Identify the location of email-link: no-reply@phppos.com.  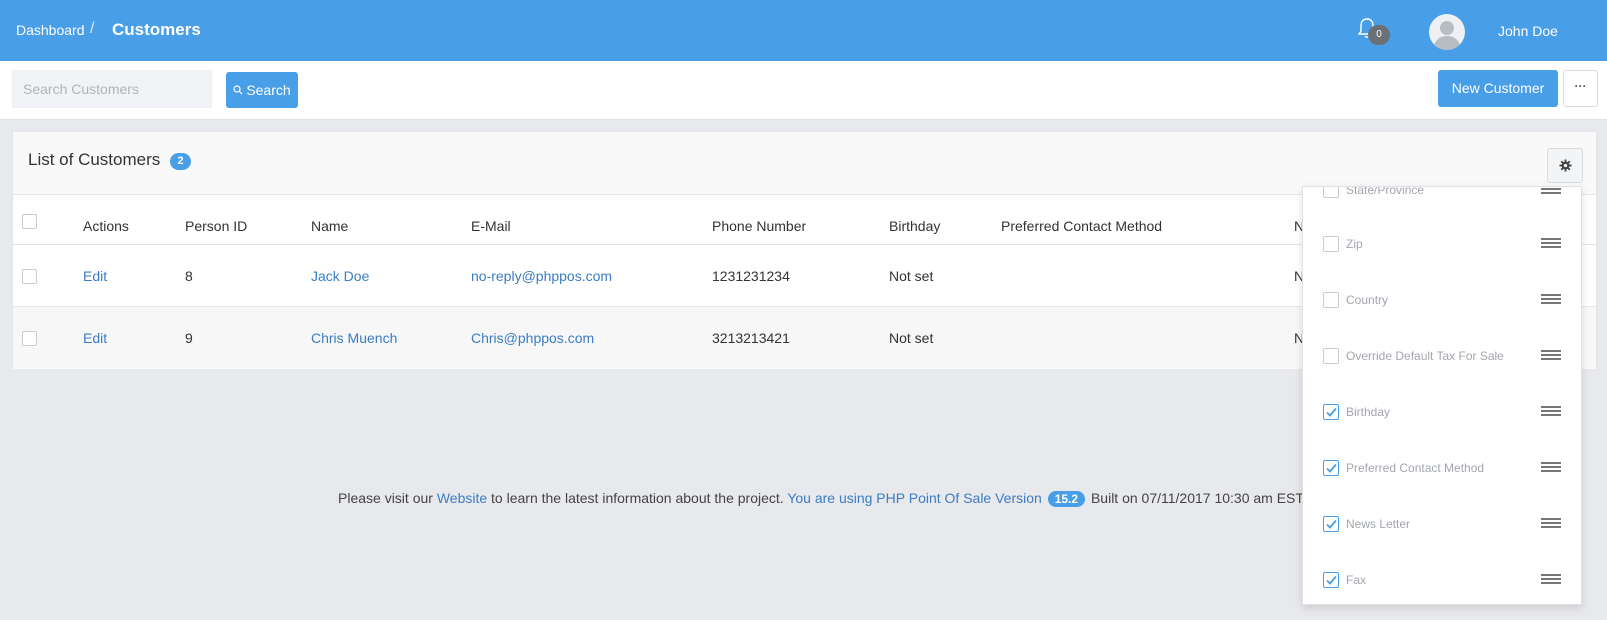
(541, 276).